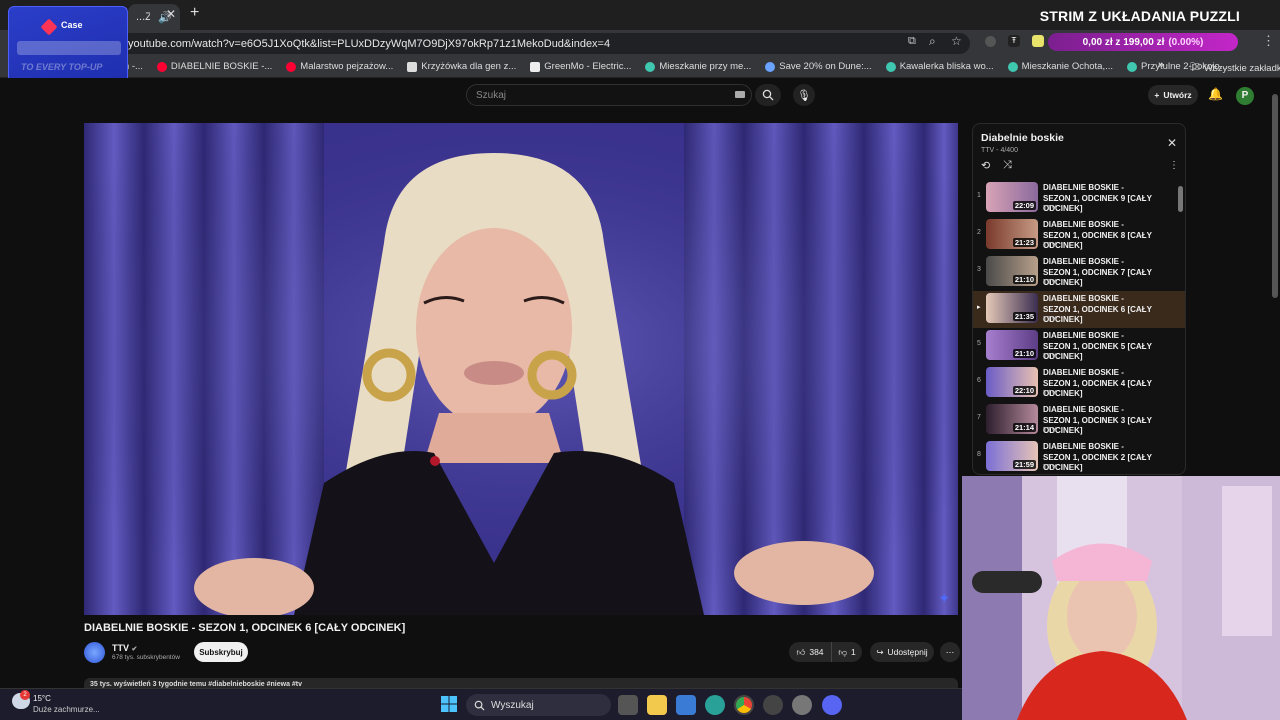 The height and width of the screenshot is (720, 1280). What do you see at coordinates (1007, 165) in the screenshot?
I see `shuffle-icon: ⤨` at bounding box center [1007, 165].